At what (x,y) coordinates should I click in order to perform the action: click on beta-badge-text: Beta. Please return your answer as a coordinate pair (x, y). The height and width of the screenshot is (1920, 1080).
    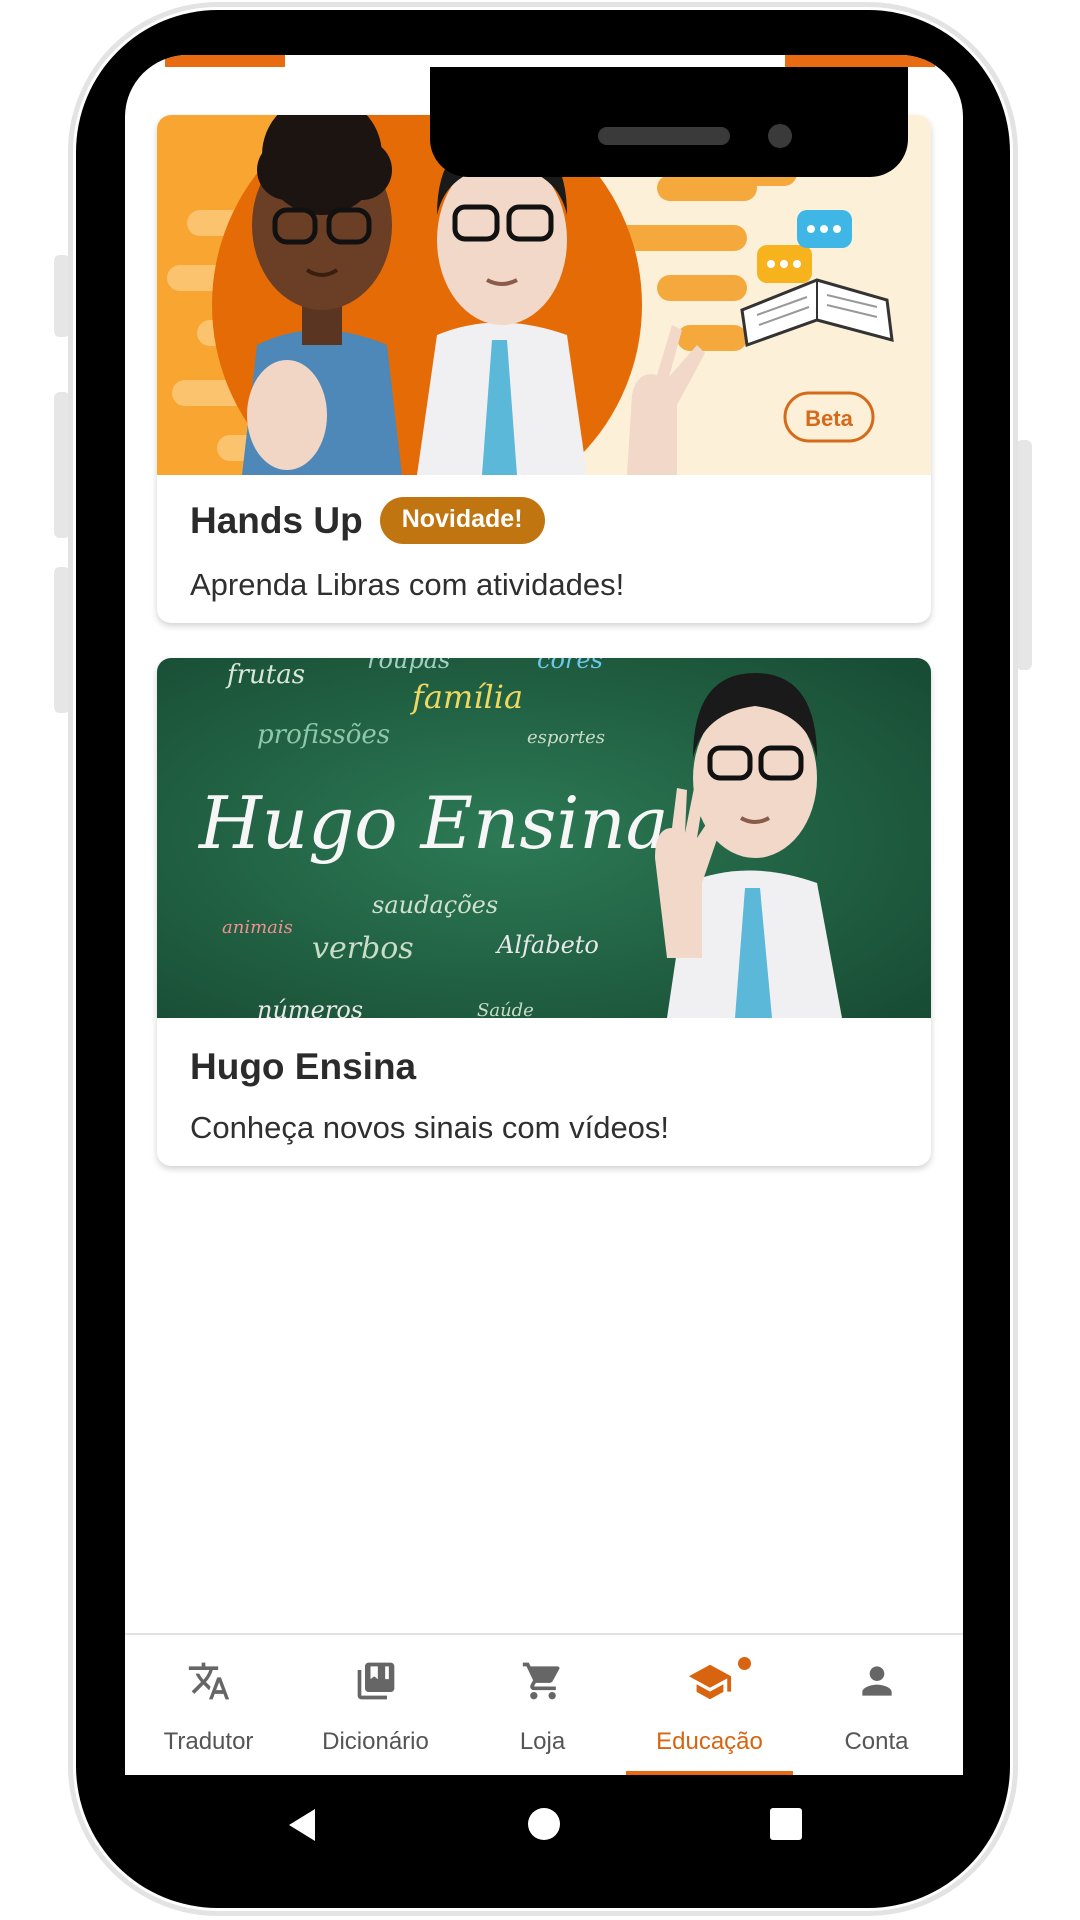
    Looking at the image, I should click on (829, 418).